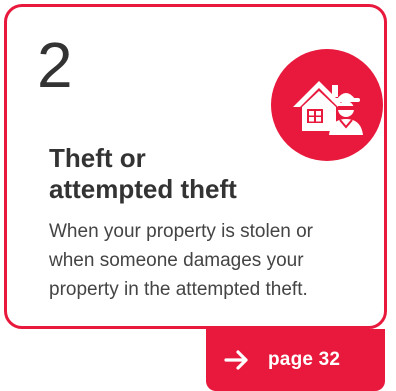  I want to click on card-title: Theft or attempted theft, so click(143, 174).